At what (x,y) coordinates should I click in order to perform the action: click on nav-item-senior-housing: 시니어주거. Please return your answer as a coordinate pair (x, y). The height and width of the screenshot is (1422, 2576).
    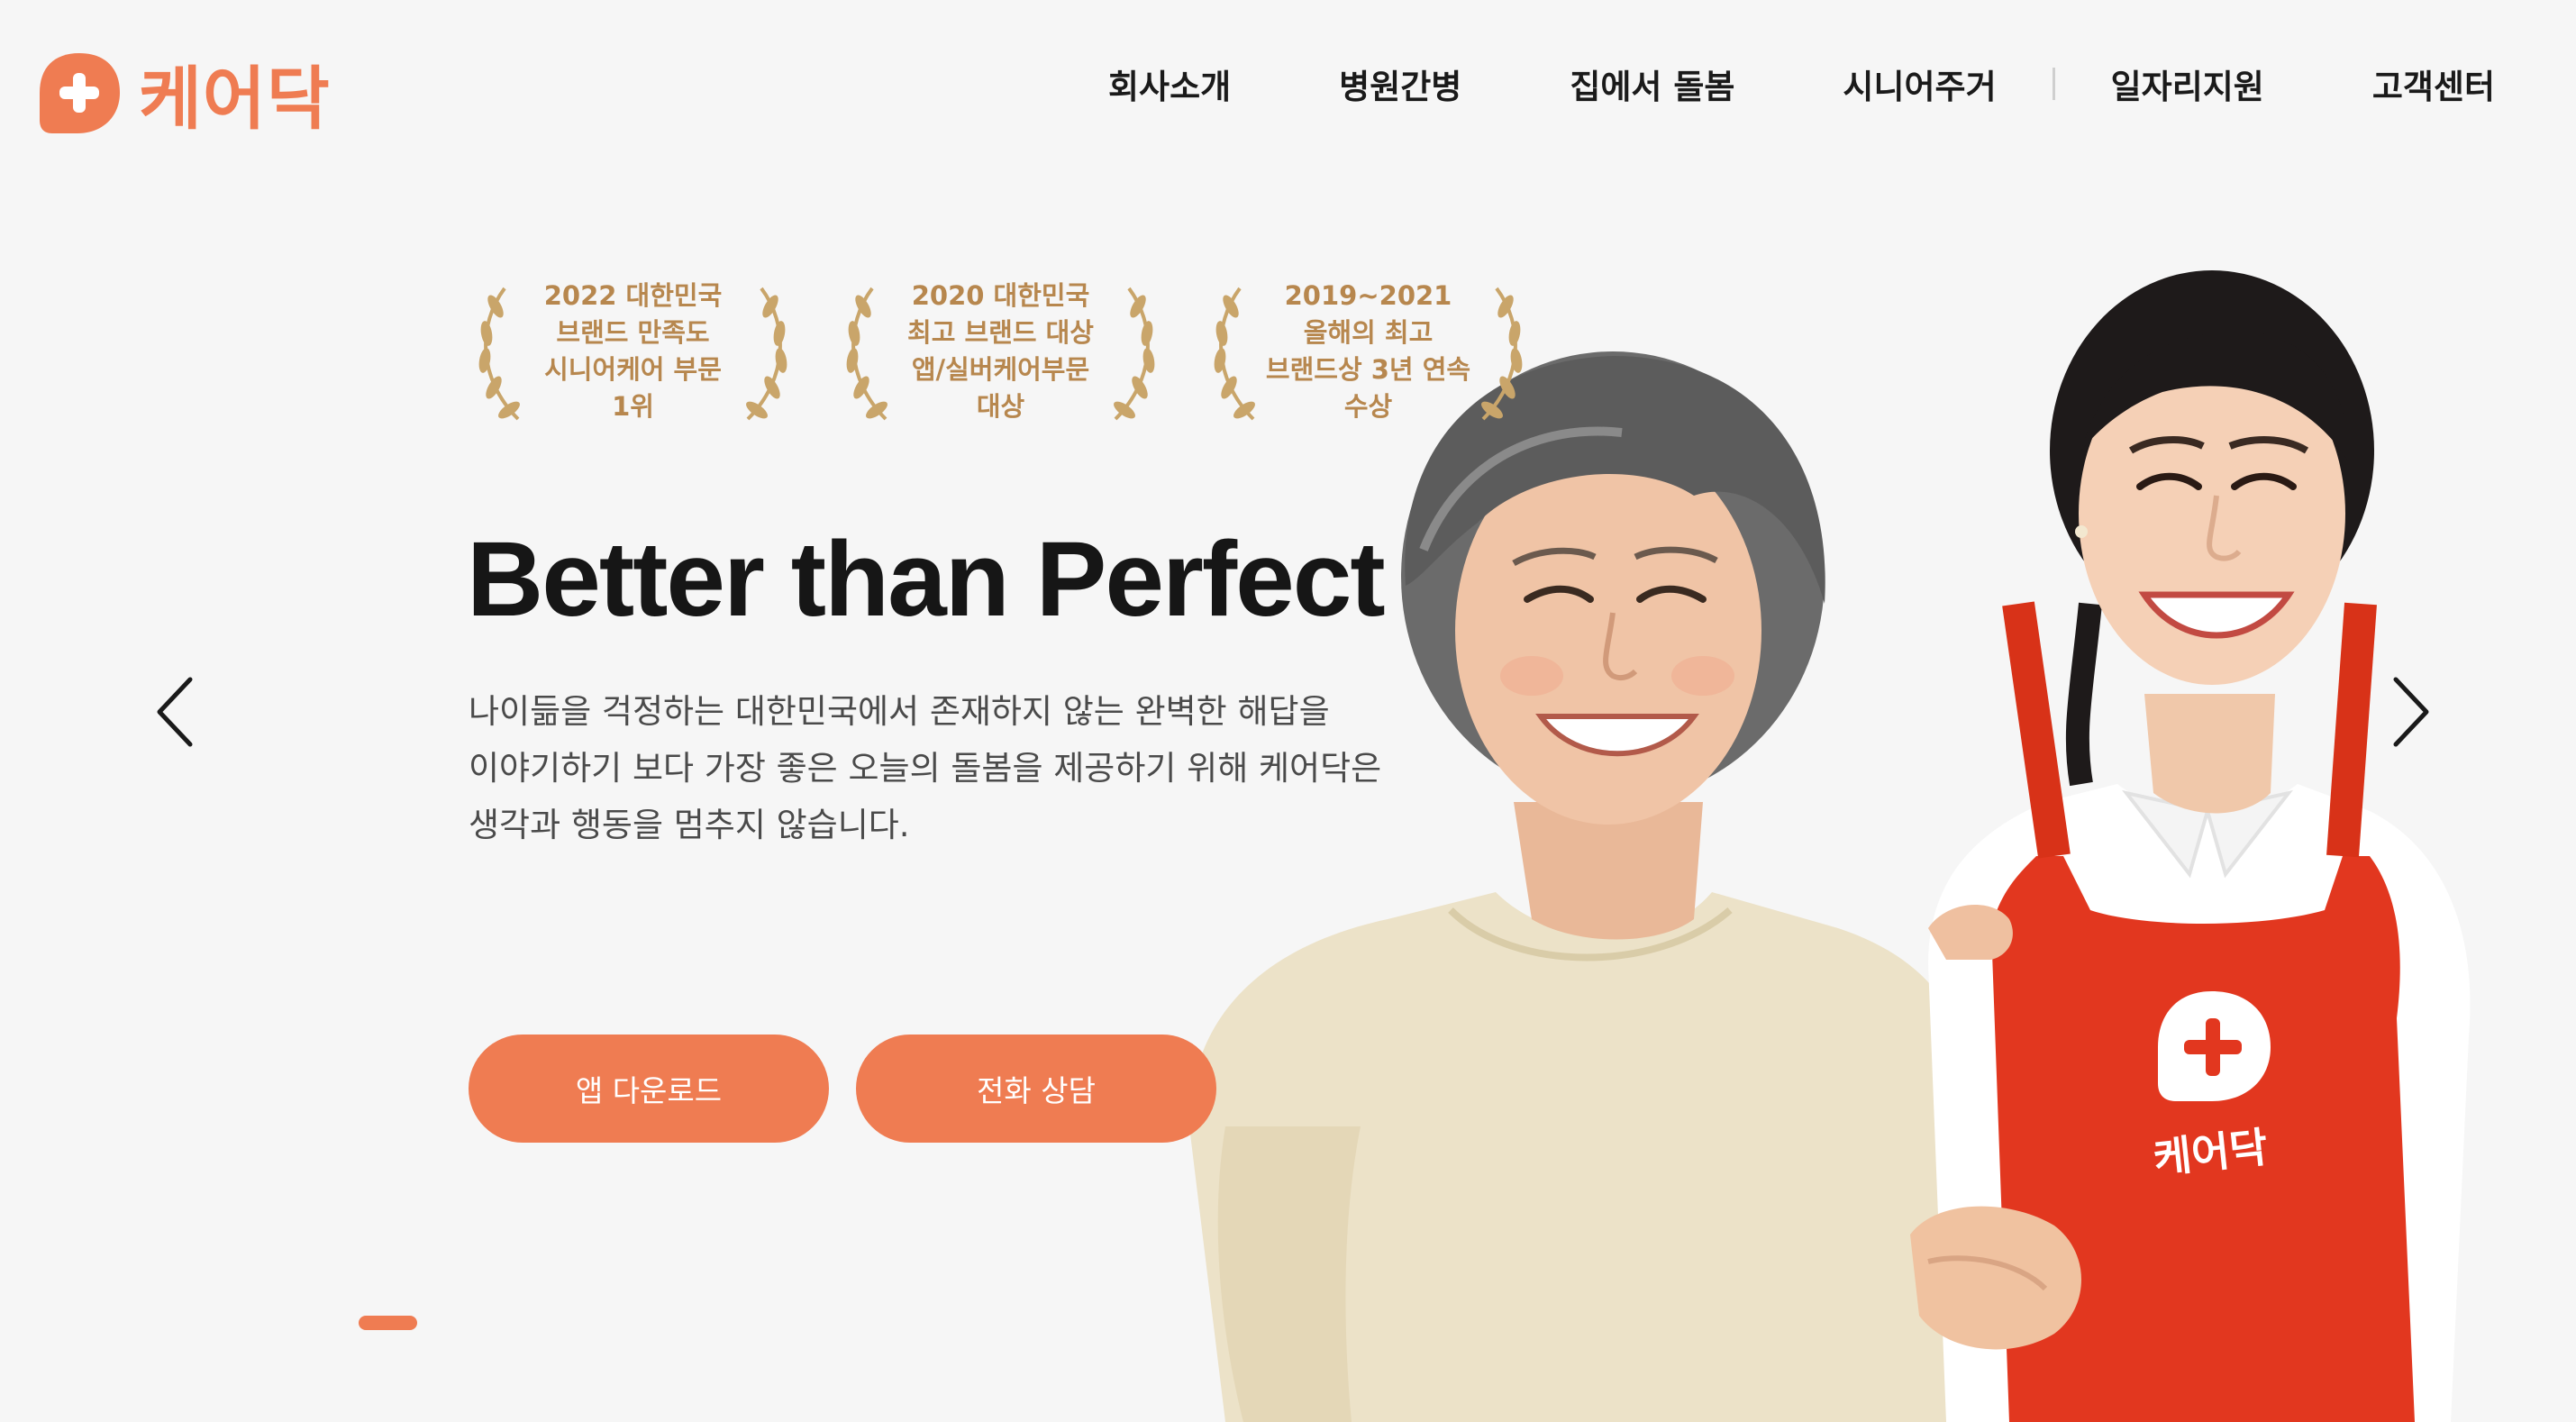
    Looking at the image, I should click on (1919, 83).